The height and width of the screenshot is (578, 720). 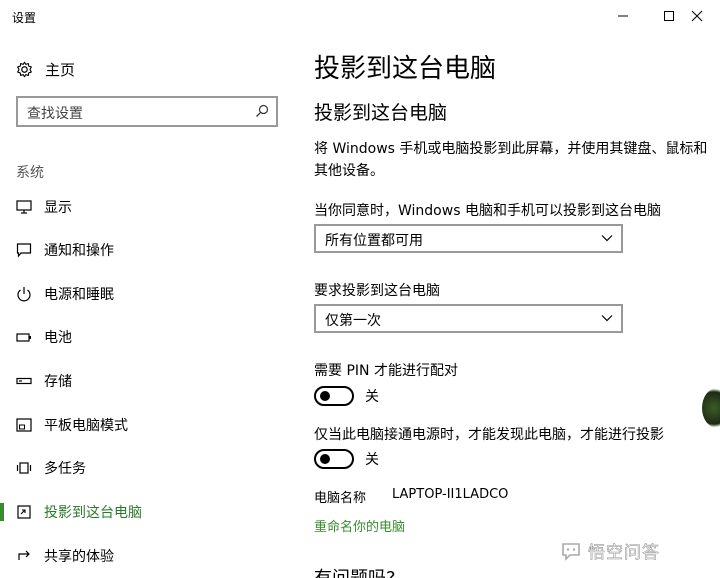 What do you see at coordinates (372, 397) in the screenshot?
I see `pin-toggle-state: 关` at bounding box center [372, 397].